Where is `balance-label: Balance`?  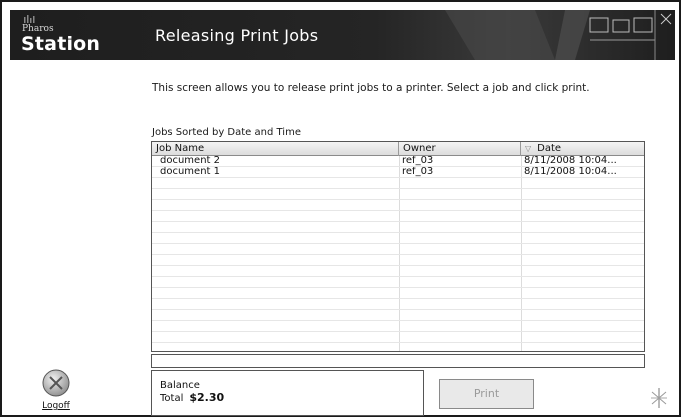 balance-label: Balance is located at coordinates (180, 385).